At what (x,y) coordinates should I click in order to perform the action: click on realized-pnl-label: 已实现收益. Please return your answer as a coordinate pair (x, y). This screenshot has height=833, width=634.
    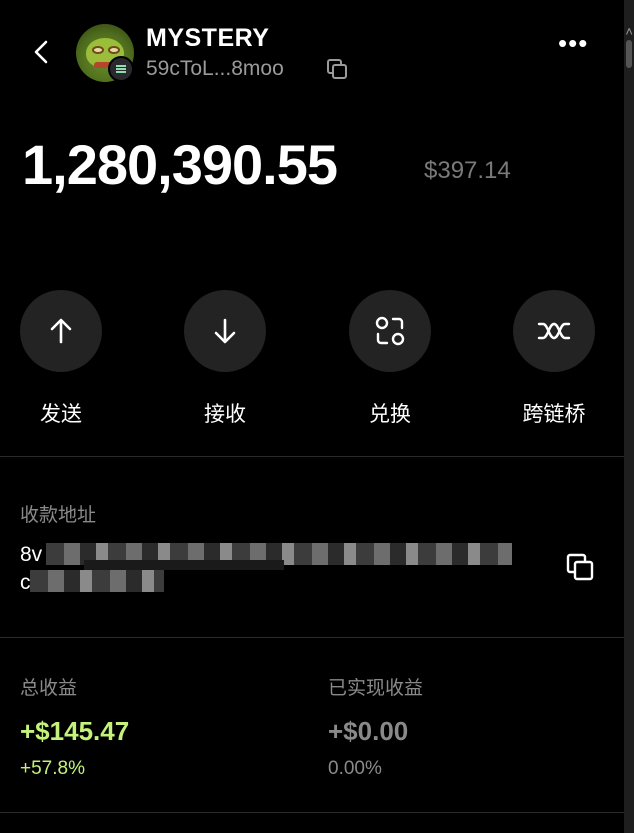
    Looking at the image, I should click on (376, 688).